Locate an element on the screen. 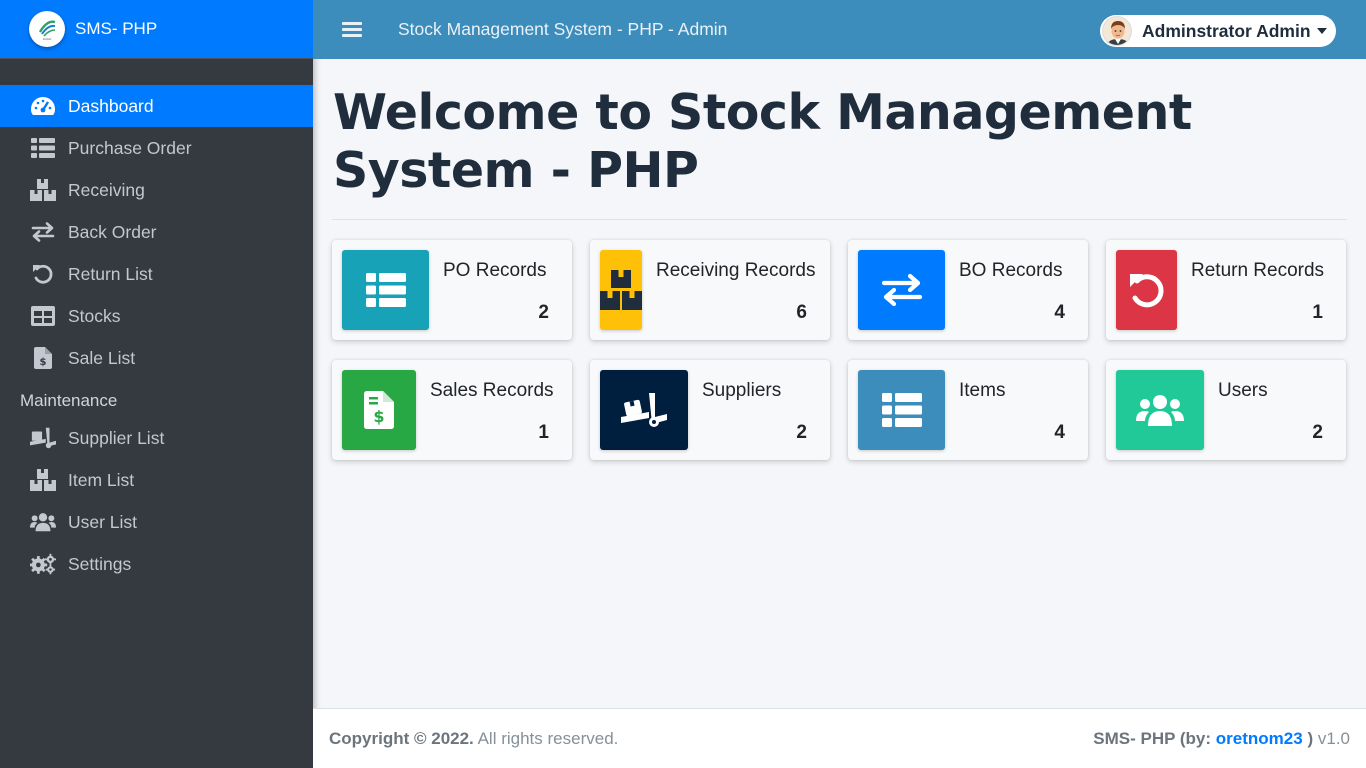 This screenshot has width=1366, height=768. svg-text: LOGO is located at coordinates (47, 39).